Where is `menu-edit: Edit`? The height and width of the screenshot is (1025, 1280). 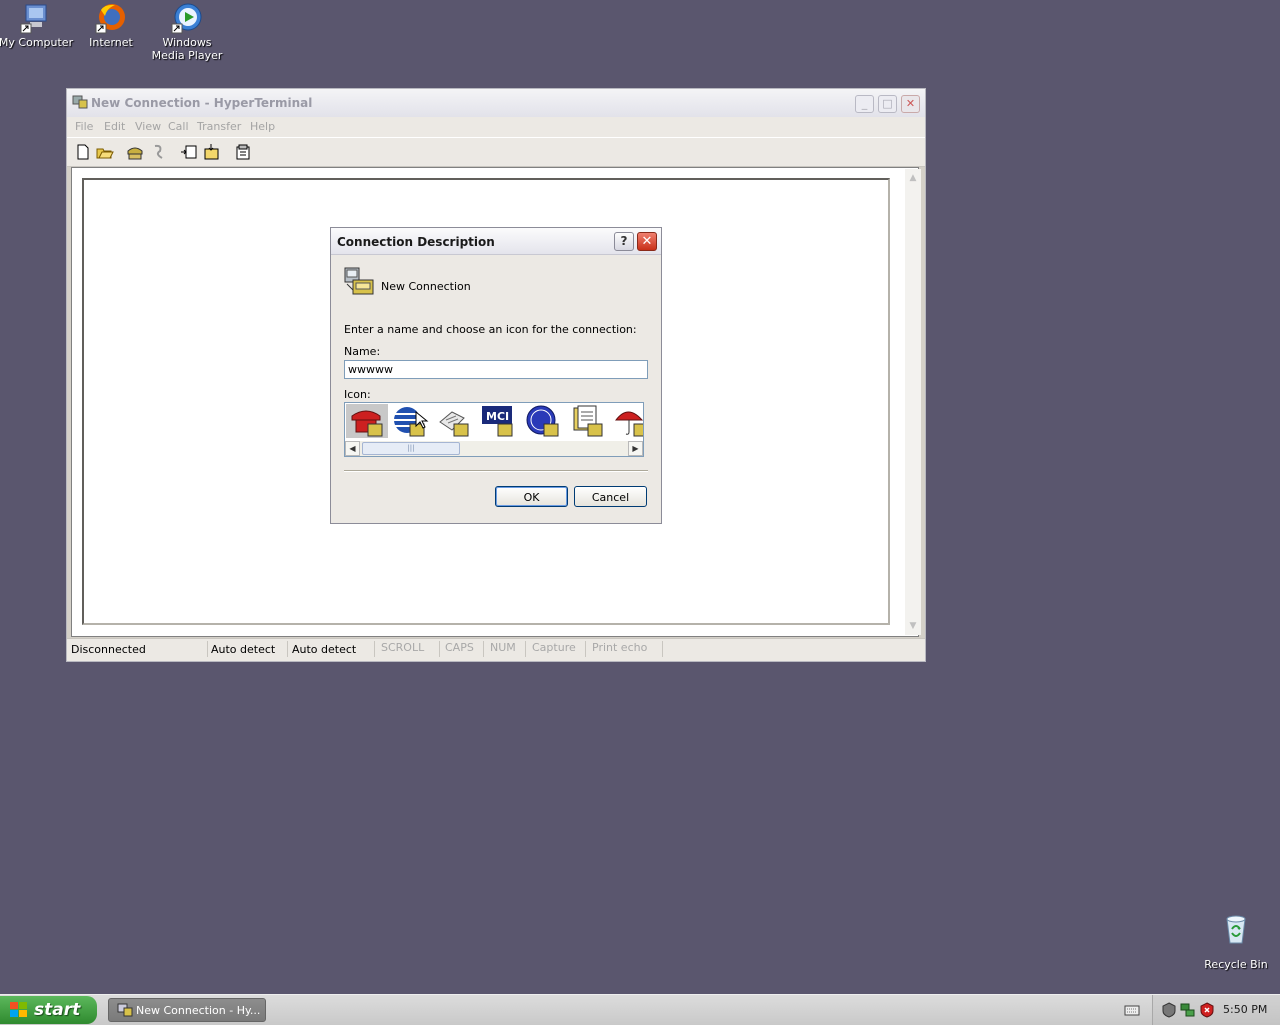 menu-edit: Edit is located at coordinates (114, 126).